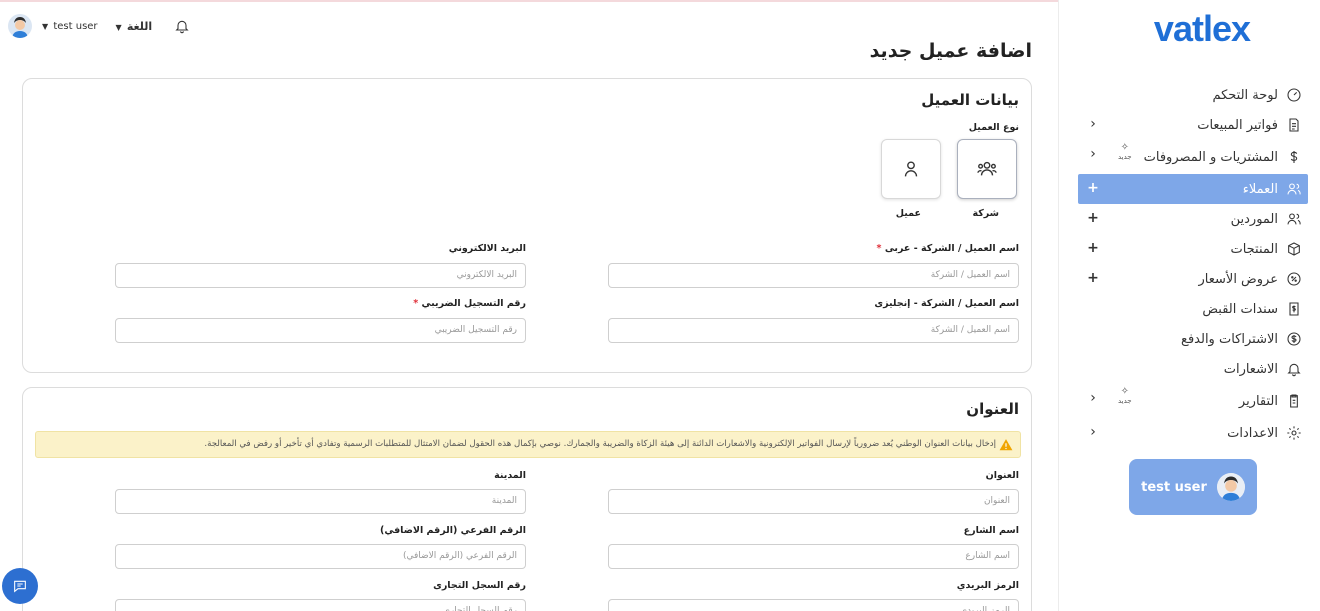  I want to click on clipboard-icon, so click(1294, 401).